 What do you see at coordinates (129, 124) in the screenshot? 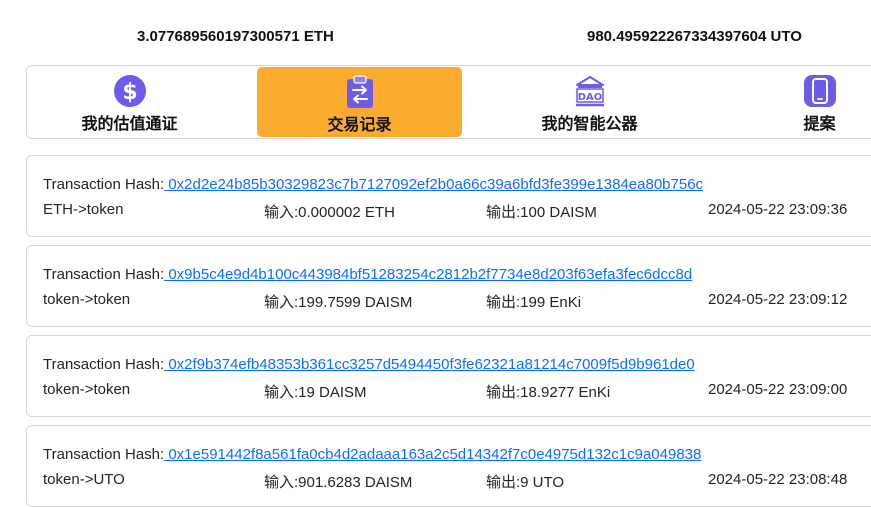
I see `tab-label: 我的估值通证` at bounding box center [129, 124].